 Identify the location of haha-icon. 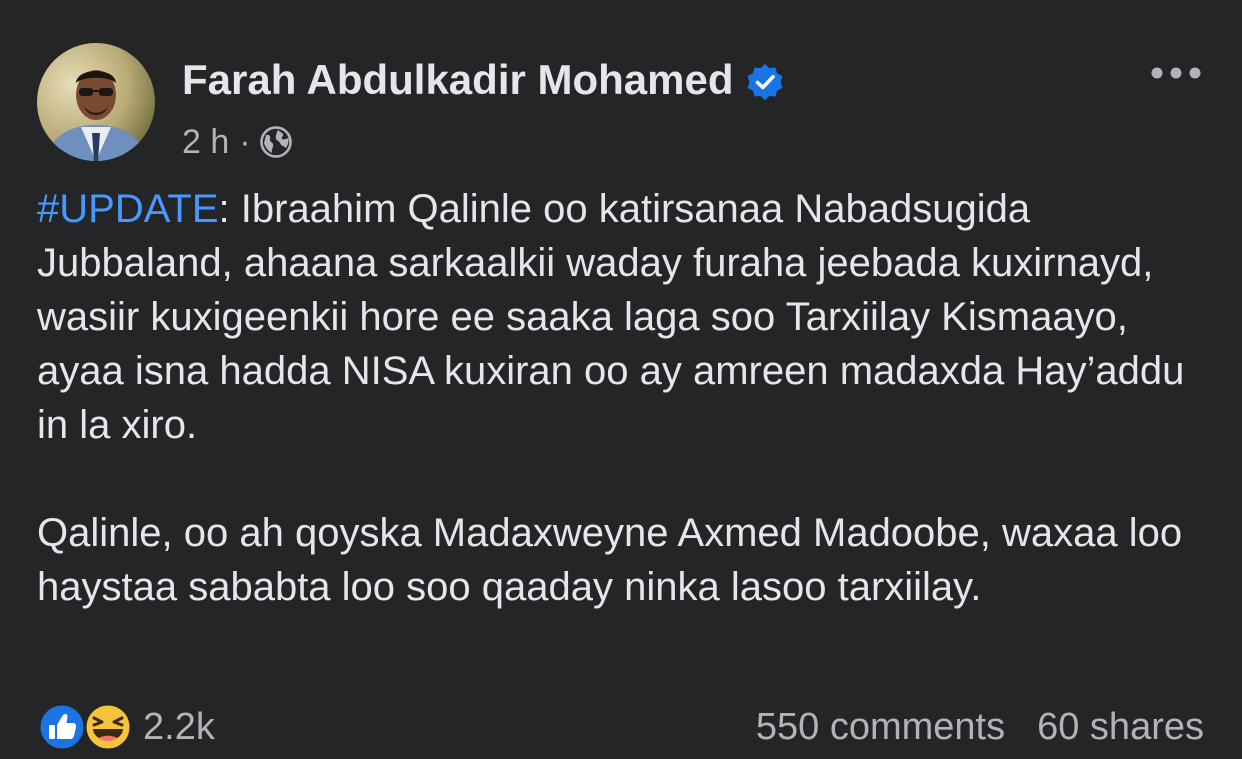
(108, 727).